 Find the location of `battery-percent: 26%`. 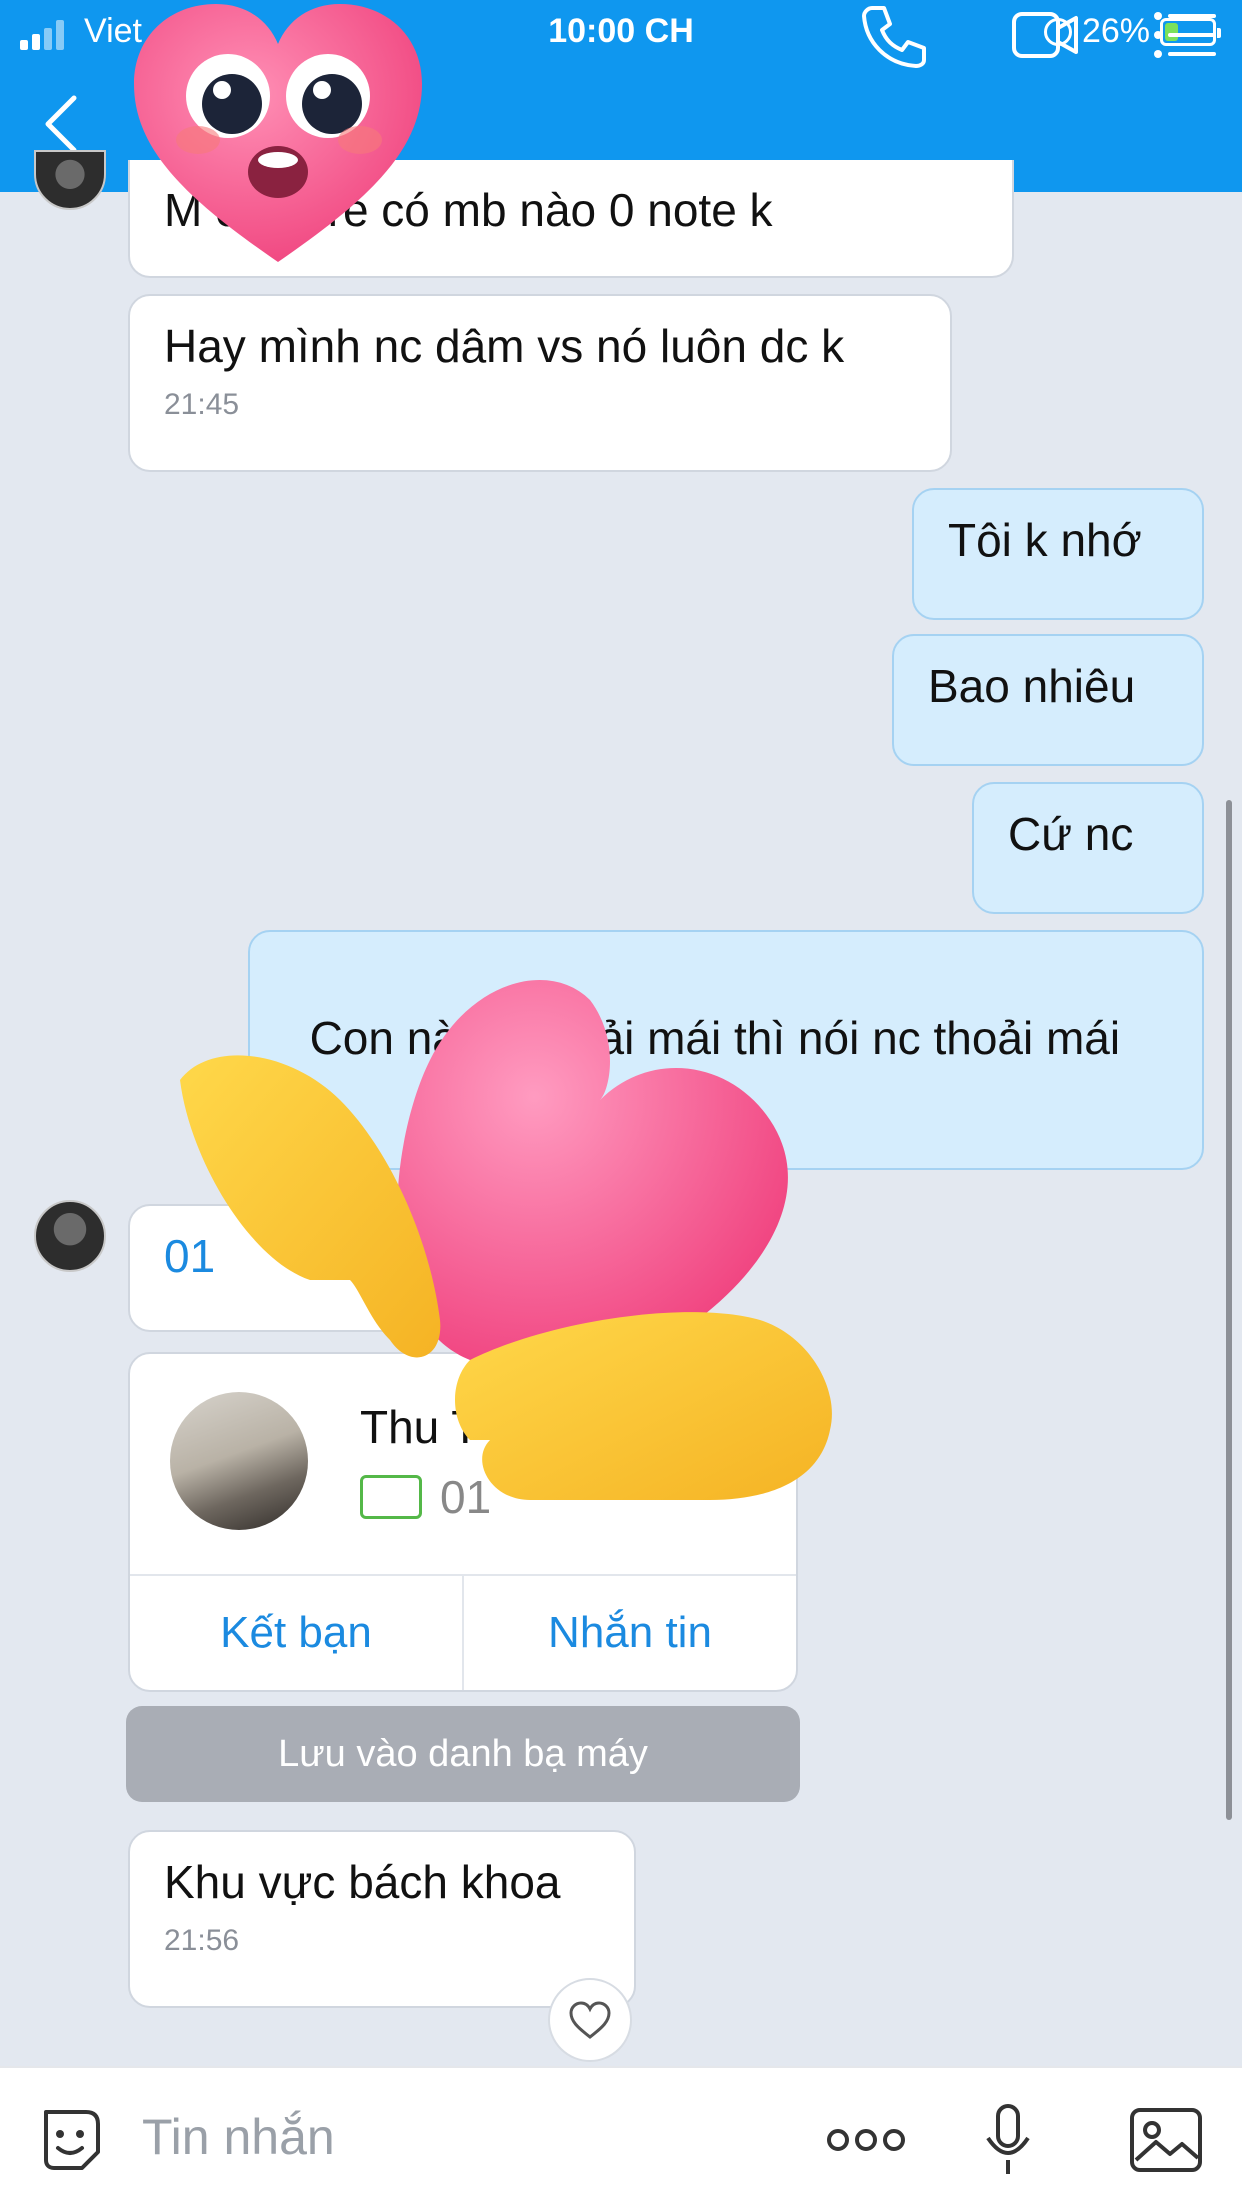

battery-percent: 26% is located at coordinates (1115, 31).